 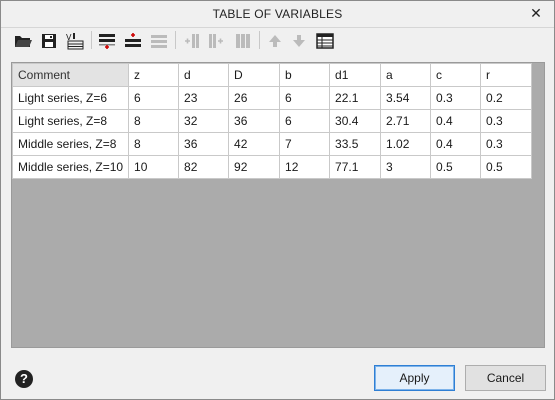 What do you see at coordinates (204, 75) in the screenshot?
I see `column-header-d: d` at bounding box center [204, 75].